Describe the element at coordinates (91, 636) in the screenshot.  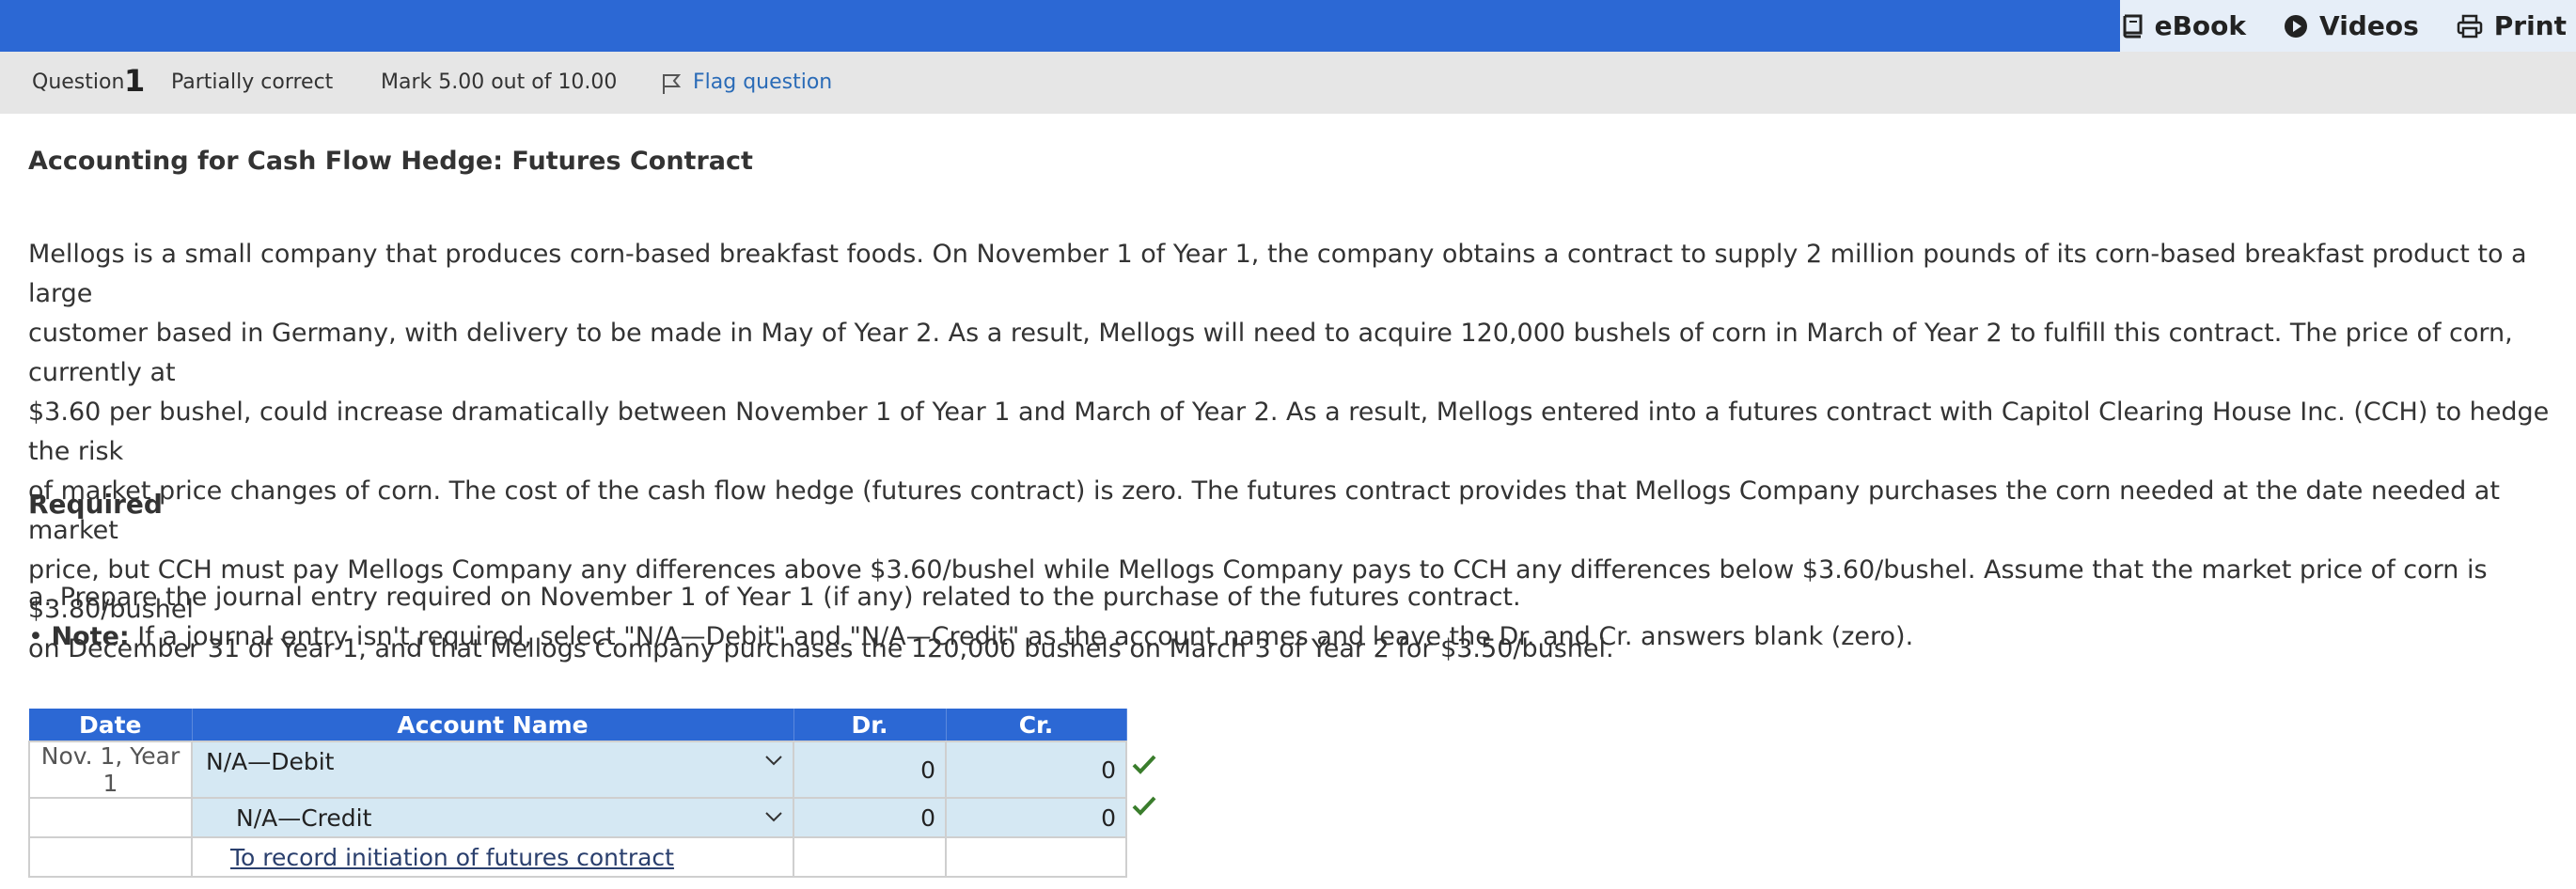
I see `note-label: Note:` at that location.